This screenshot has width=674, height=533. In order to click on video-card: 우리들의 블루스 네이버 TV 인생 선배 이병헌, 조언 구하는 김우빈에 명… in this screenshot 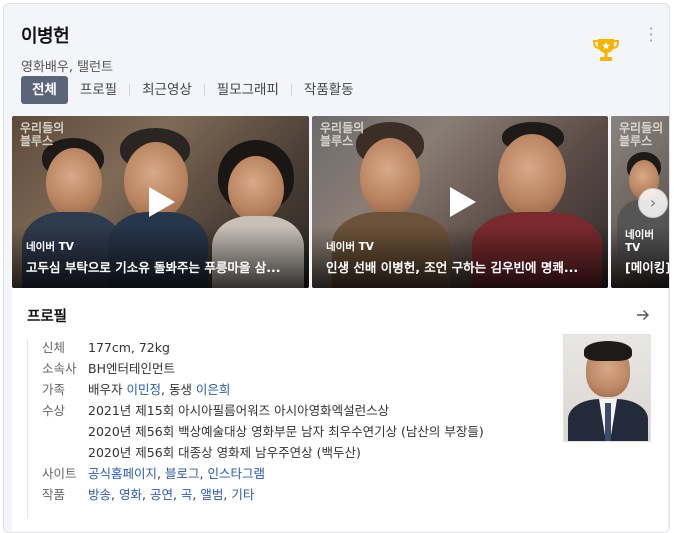, I will do `click(460, 202)`.